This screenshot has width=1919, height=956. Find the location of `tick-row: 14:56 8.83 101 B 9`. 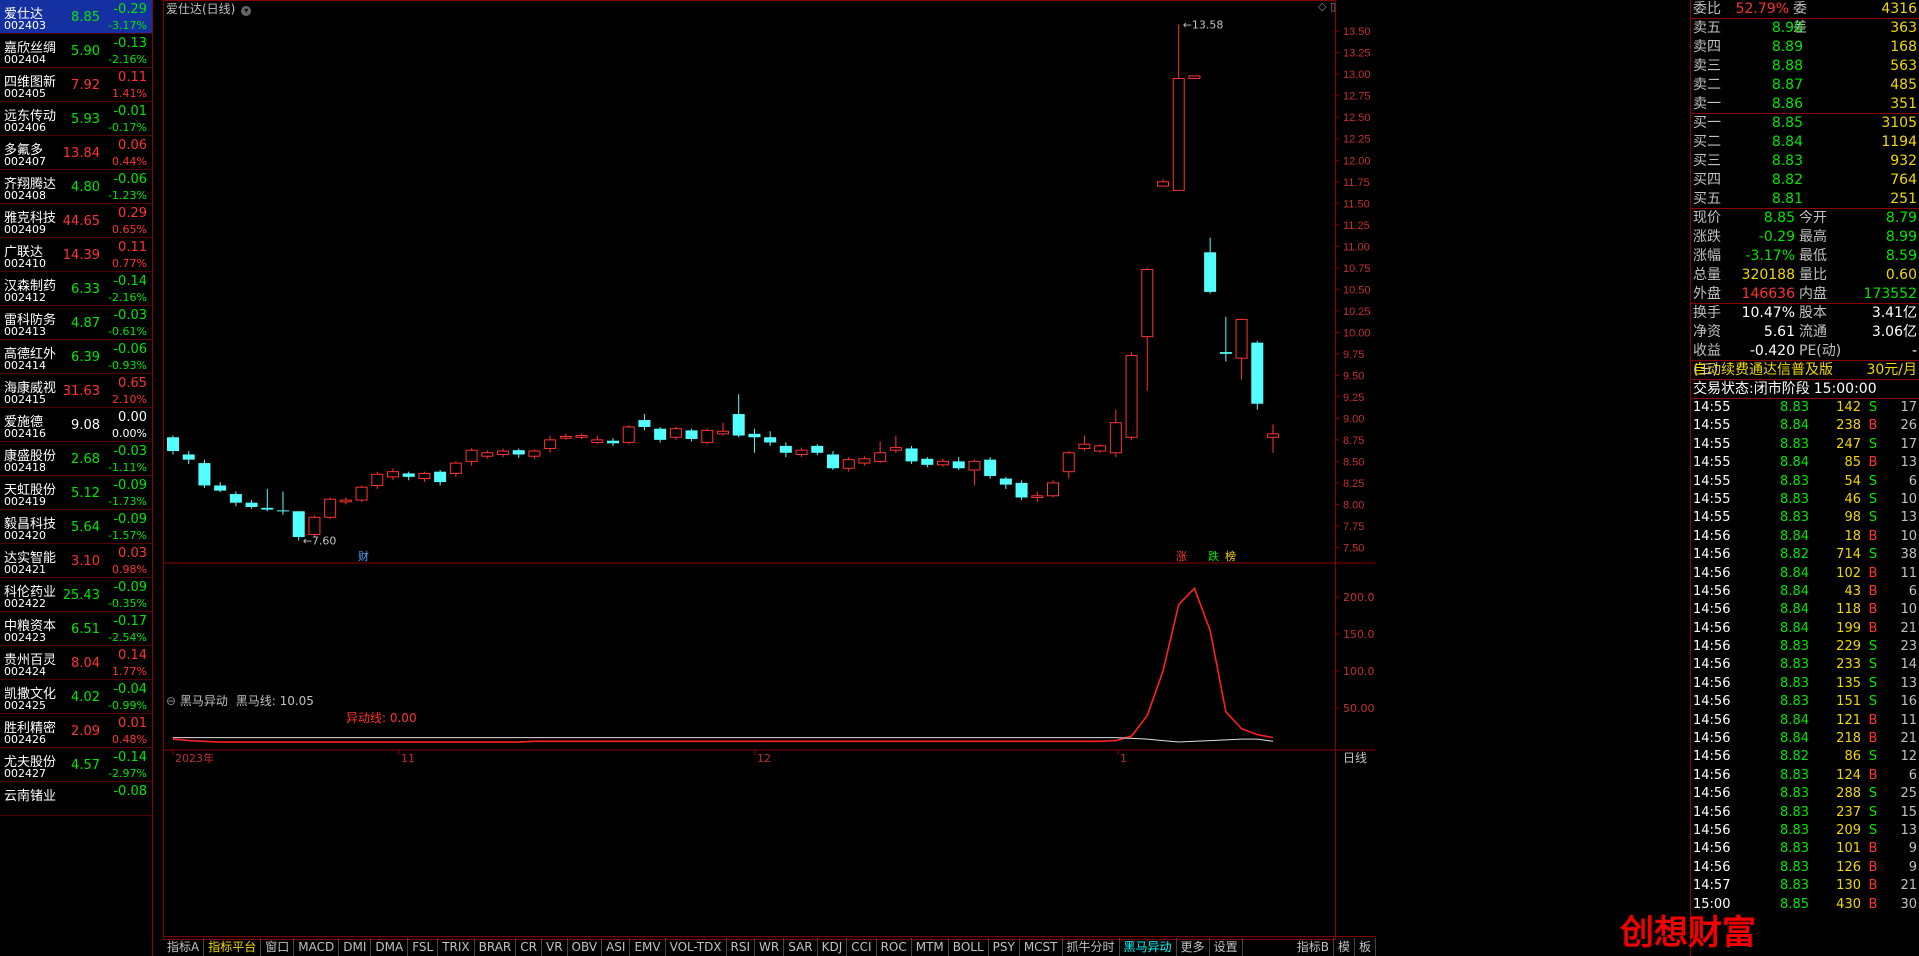

tick-row: 14:56 8.83 101 B 9 is located at coordinates (1805, 849).